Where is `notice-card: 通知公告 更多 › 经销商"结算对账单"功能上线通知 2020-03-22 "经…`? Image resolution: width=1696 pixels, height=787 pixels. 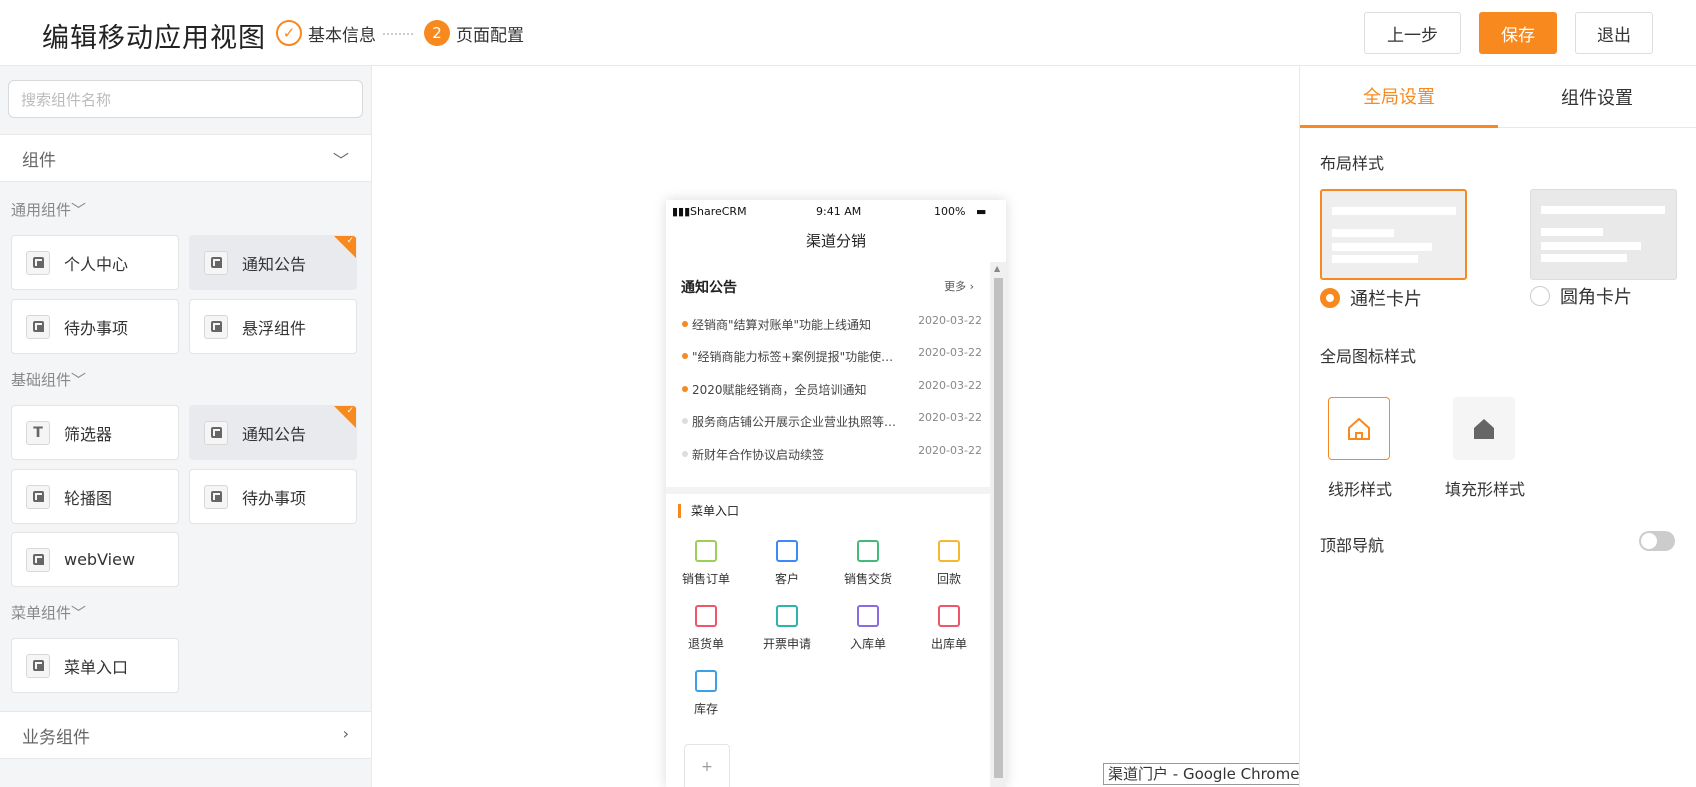 notice-card: 通知公告 更多 › 经销商"结算对账单"功能上线通知 2020-03-22 "经… is located at coordinates (828, 374).